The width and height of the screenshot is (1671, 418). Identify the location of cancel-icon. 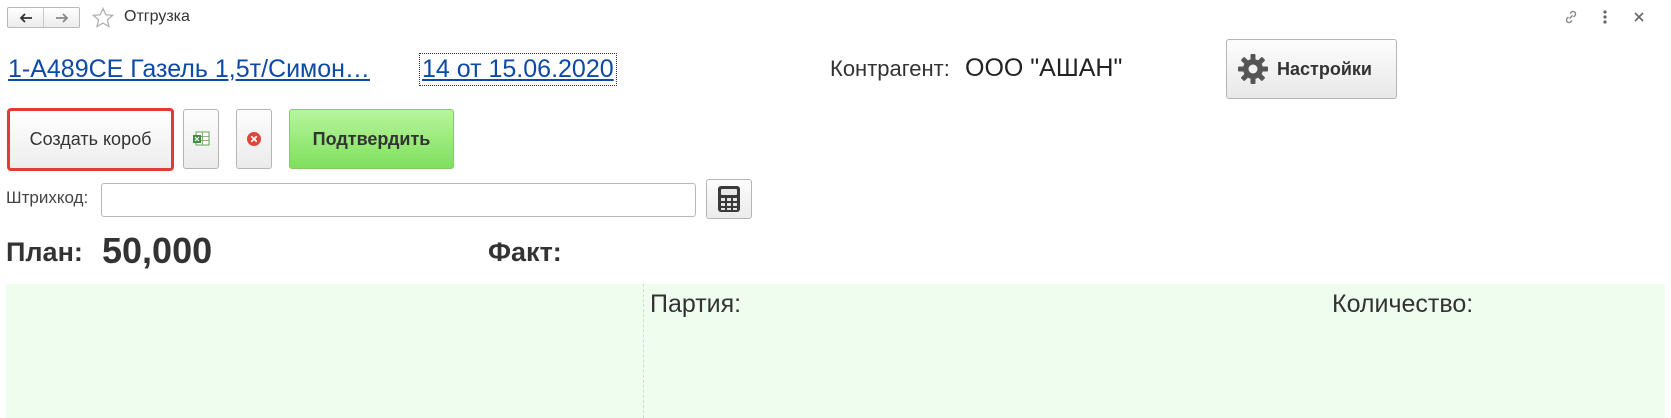
(254, 139).